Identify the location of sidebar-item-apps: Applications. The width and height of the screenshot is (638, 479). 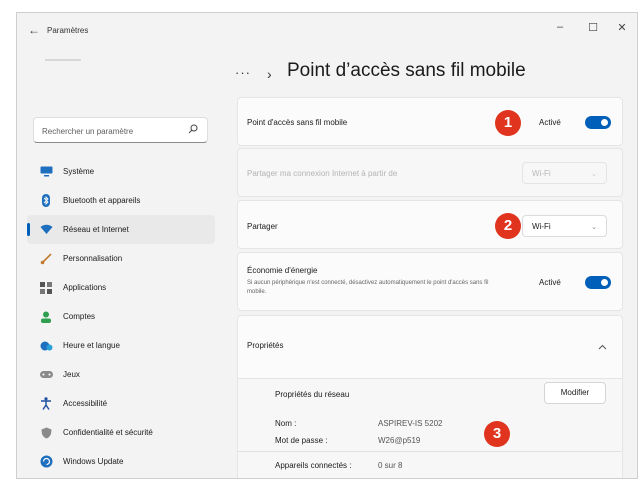
(121, 287).